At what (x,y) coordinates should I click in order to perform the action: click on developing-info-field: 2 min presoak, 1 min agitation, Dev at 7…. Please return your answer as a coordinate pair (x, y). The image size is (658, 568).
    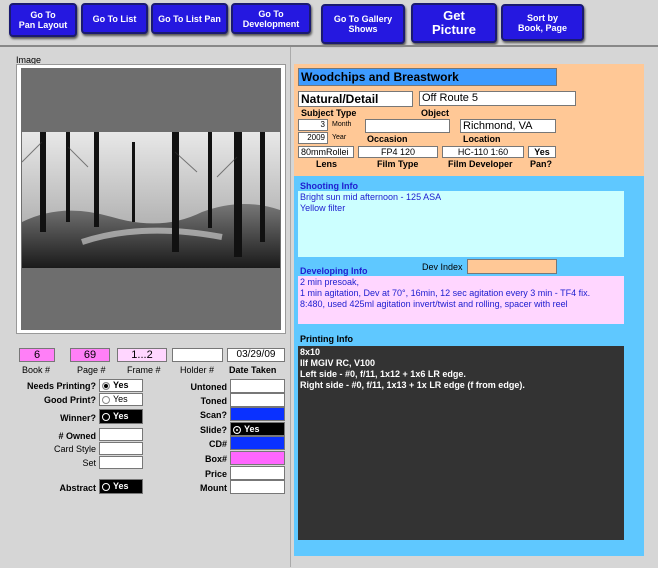
    Looking at the image, I should click on (461, 300).